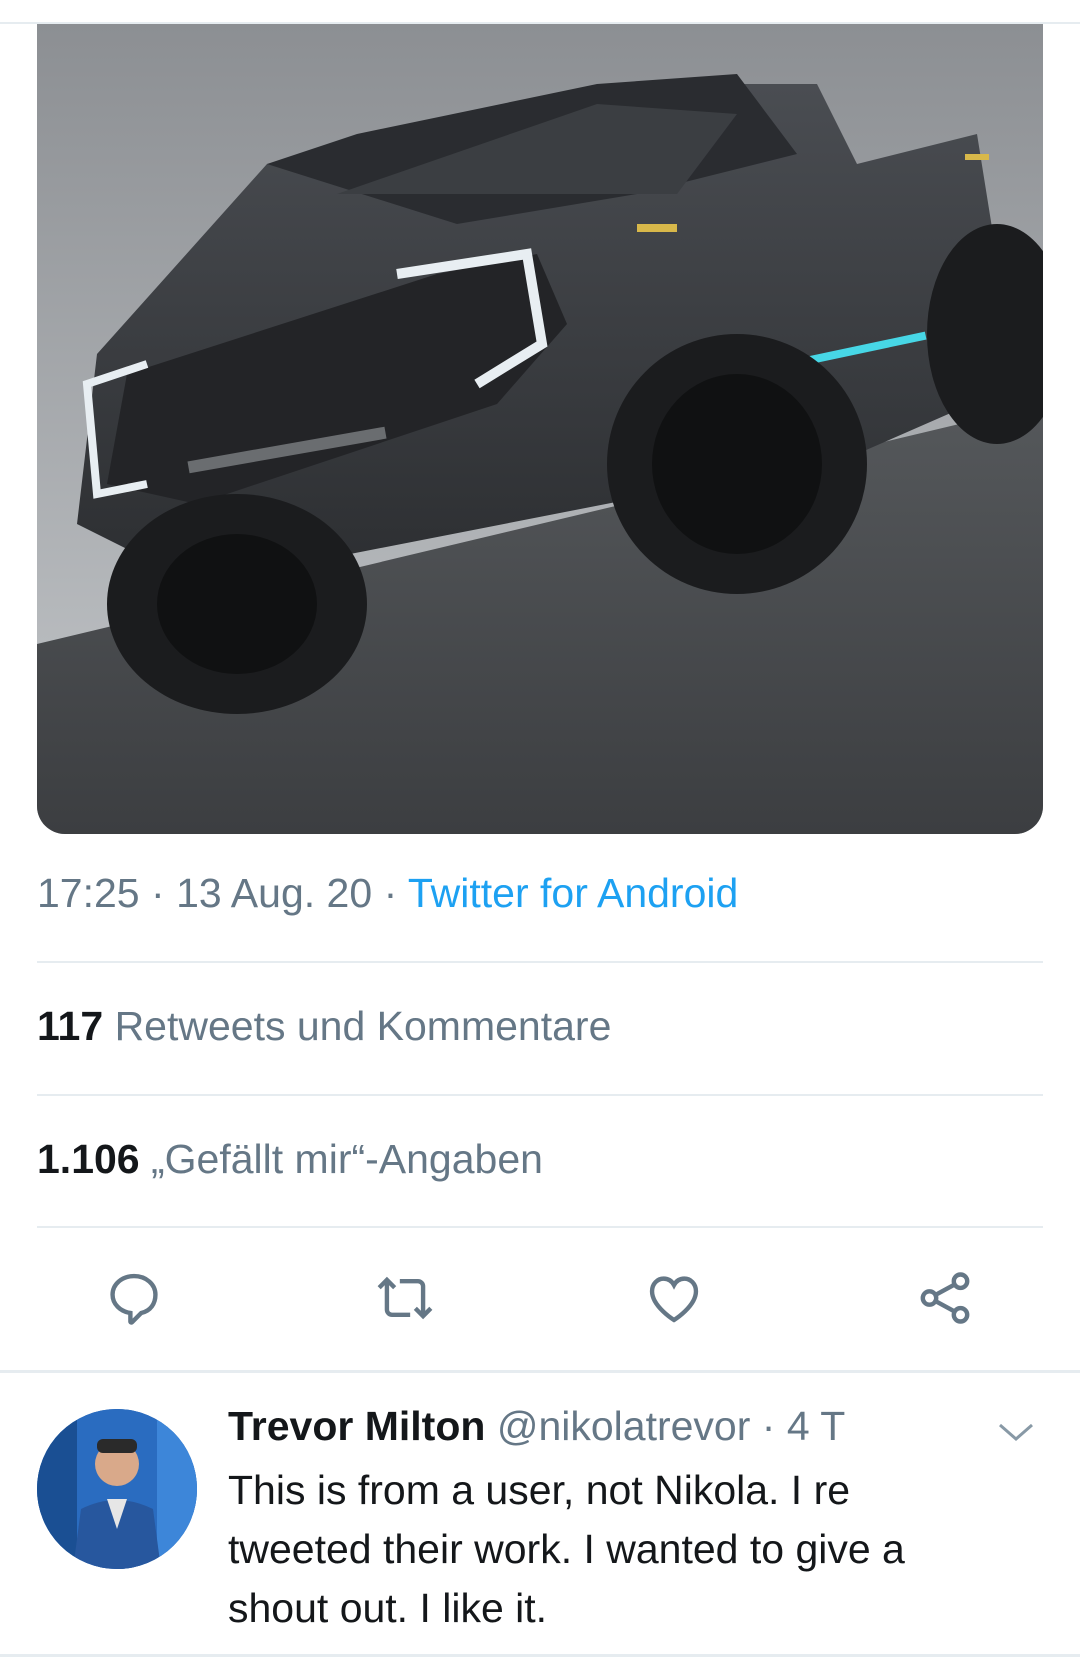 The height and width of the screenshot is (1657, 1080). What do you see at coordinates (363, 1026) in the screenshot?
I see `retweets-label: Retweets und Kommentare` at bounding box center [363, 1026].